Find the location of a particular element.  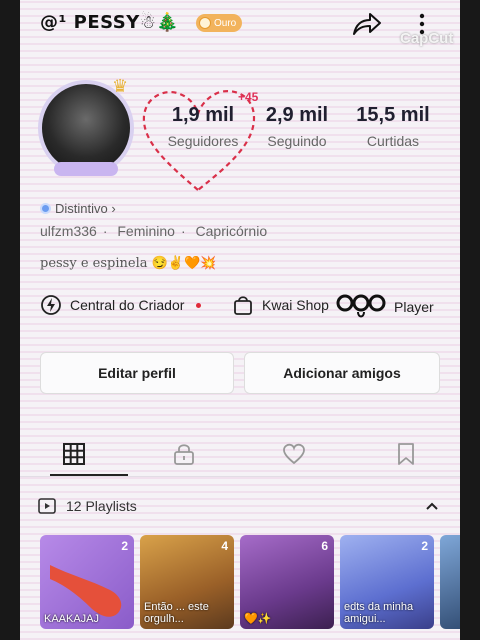

tabs-divider is located at coordinates (240, 476).